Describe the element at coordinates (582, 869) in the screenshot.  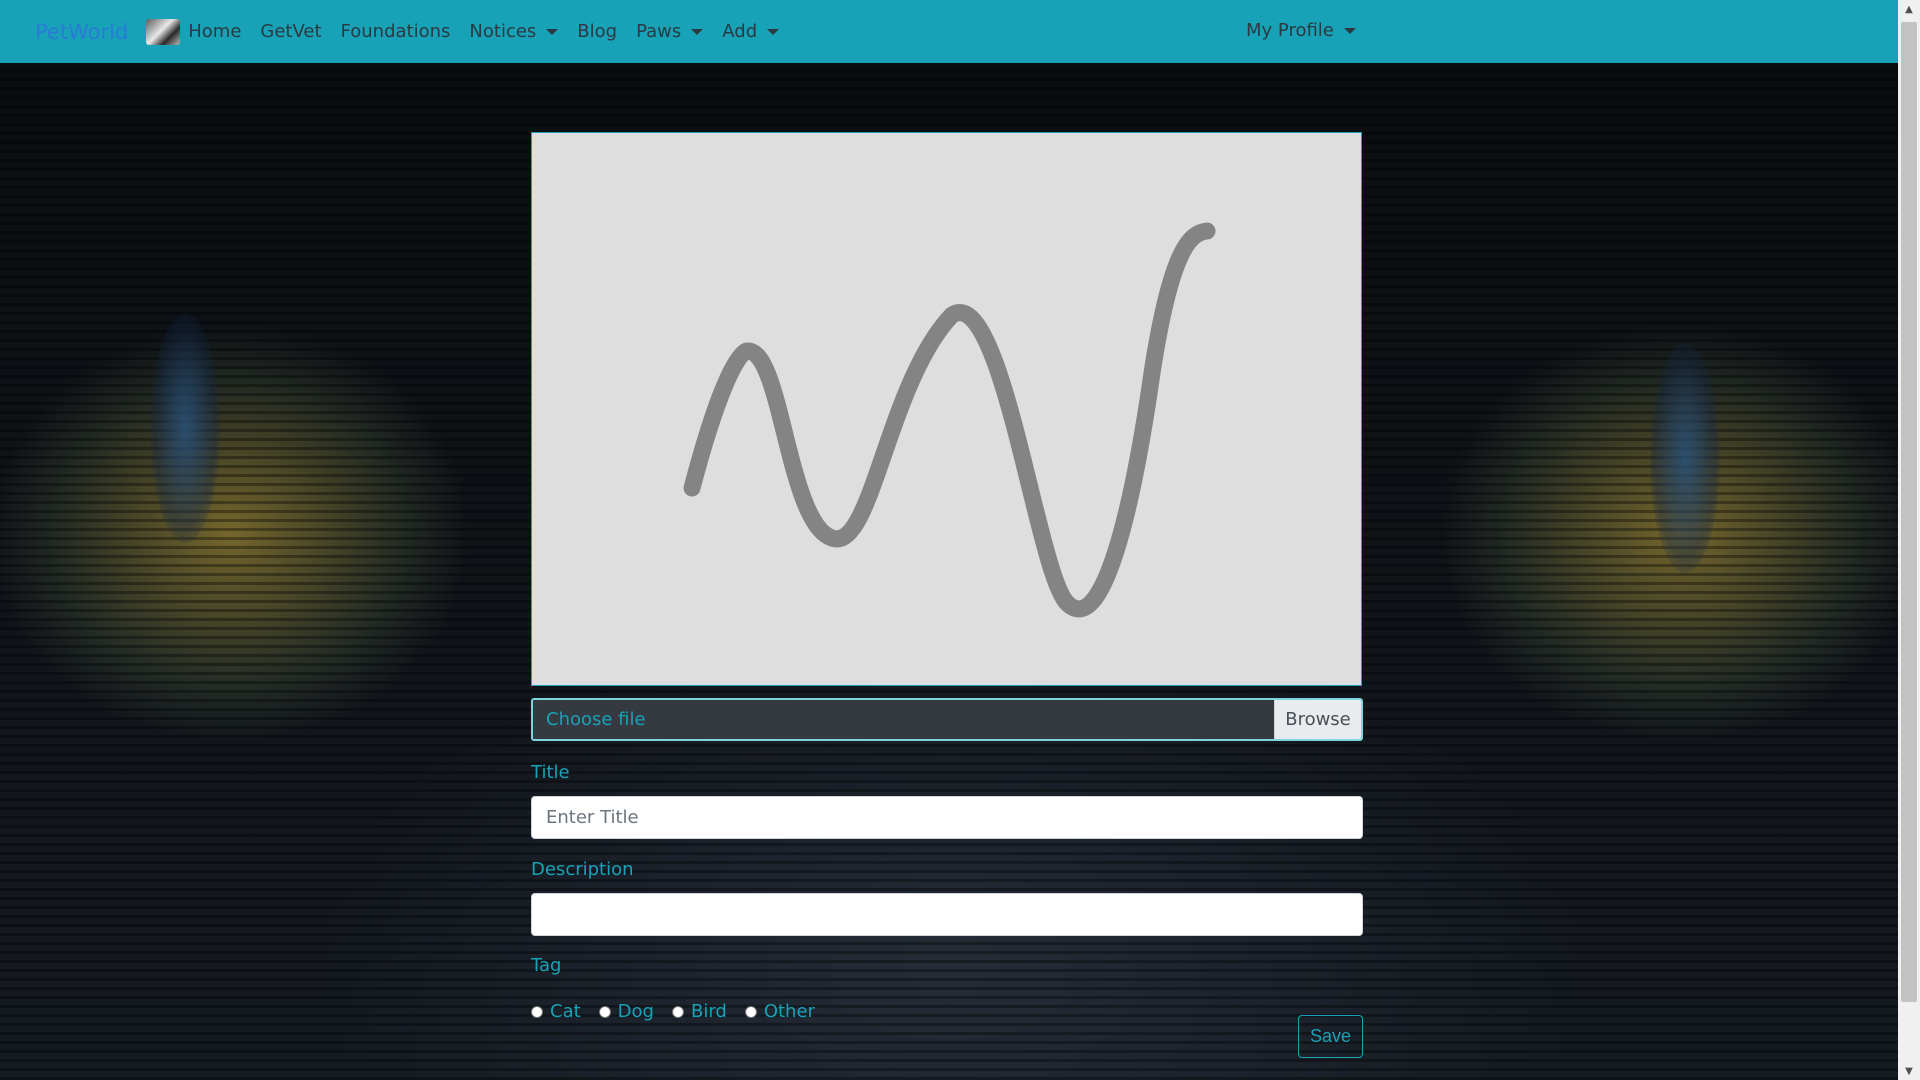
I see `description-label: Description` at that location.